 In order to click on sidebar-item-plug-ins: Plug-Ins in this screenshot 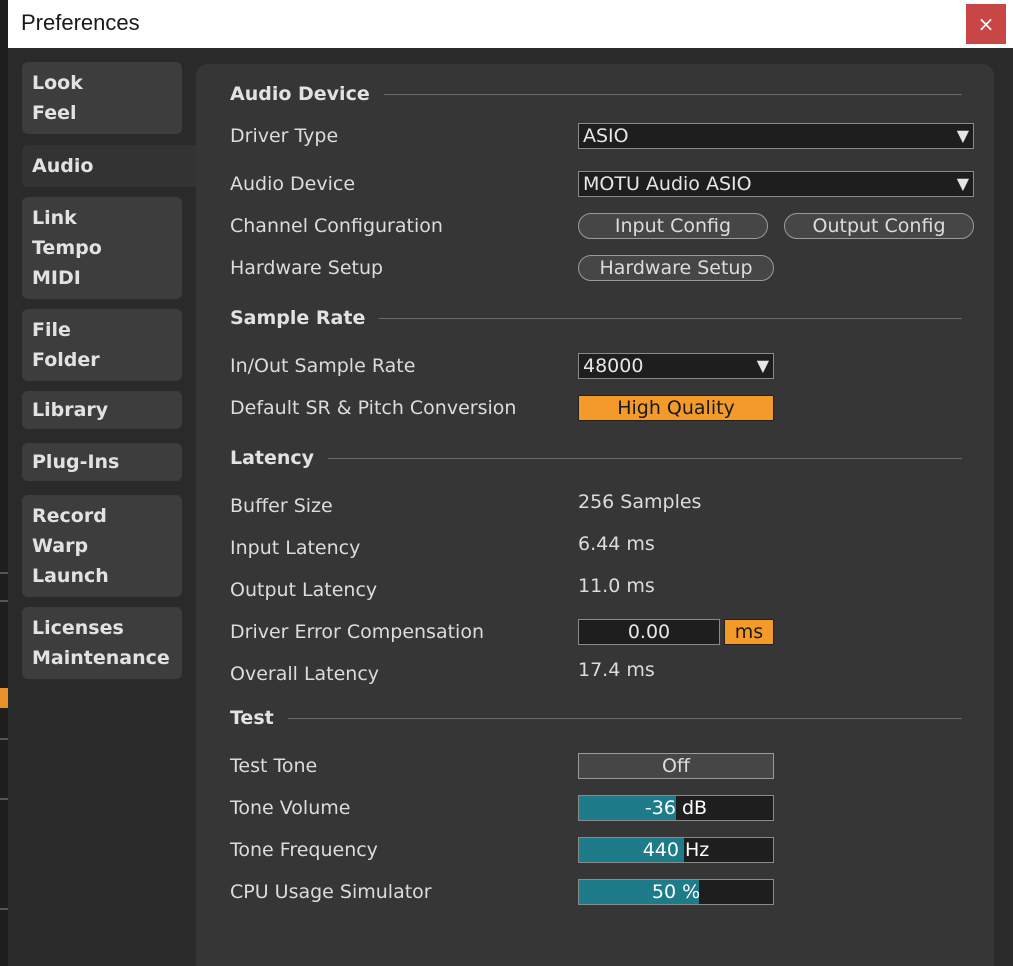, I will do `click(102, 462)`.